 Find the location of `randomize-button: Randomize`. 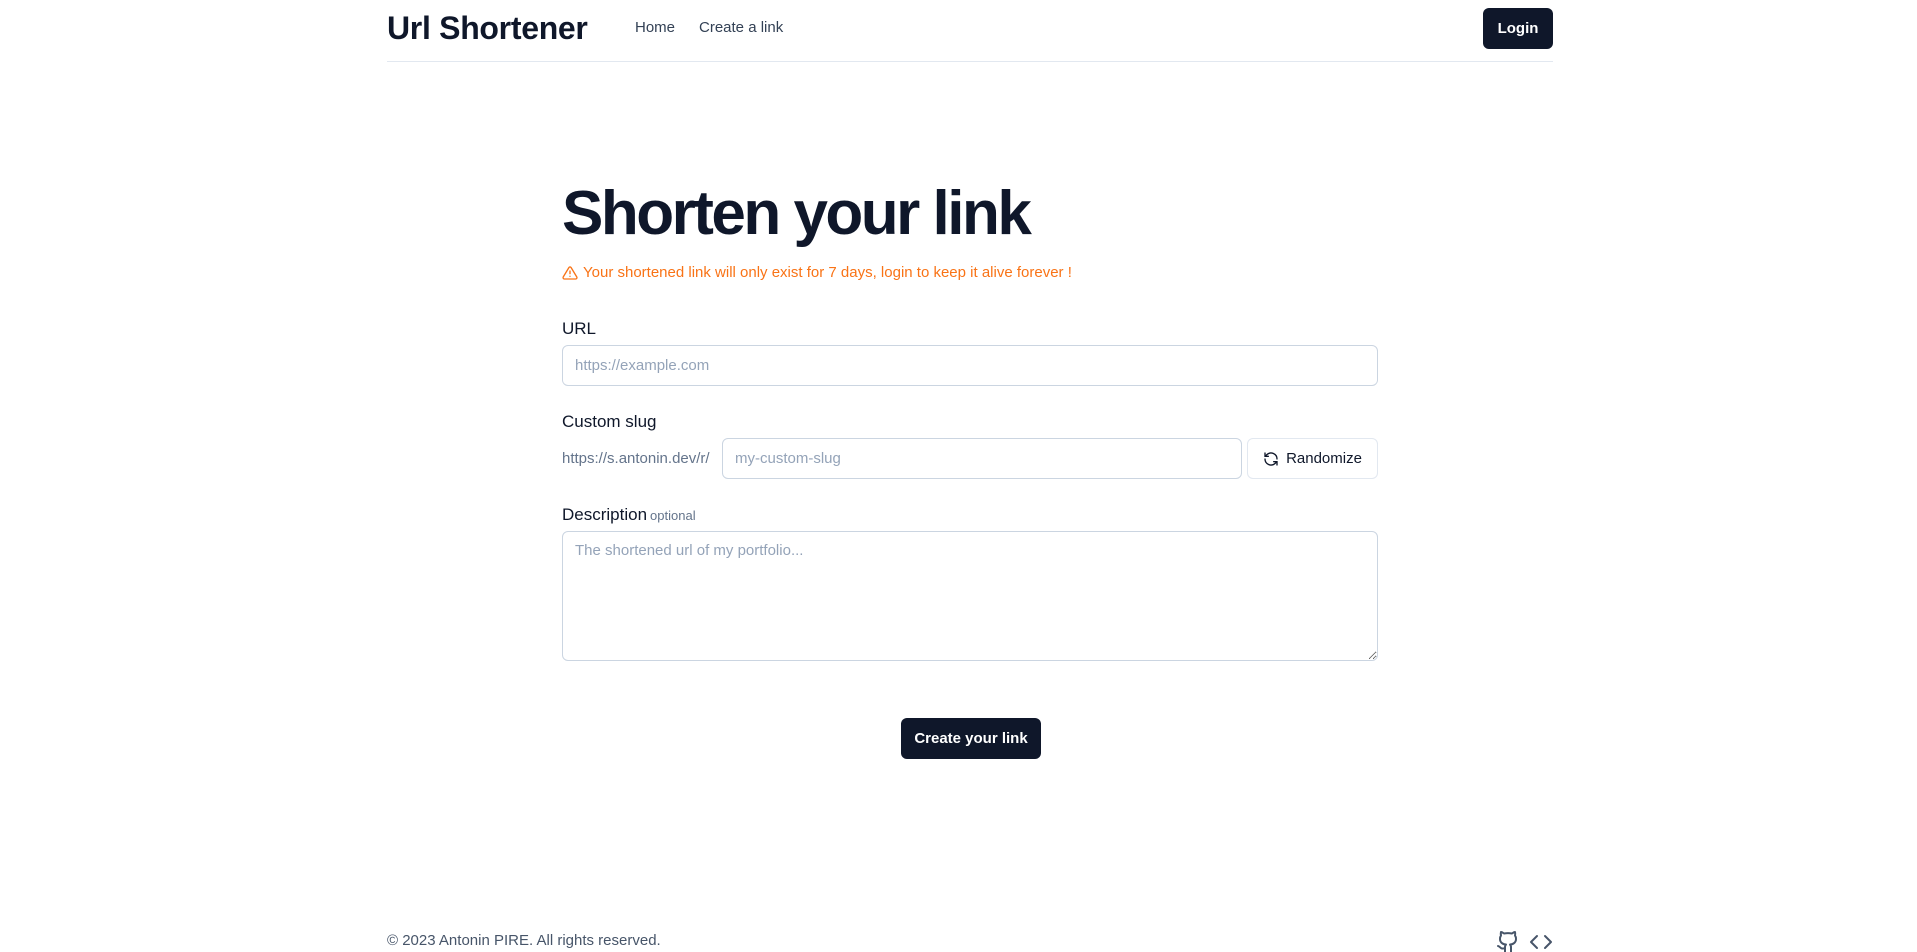

randomize-button: Randomize is located at coordinates (1312, 458).